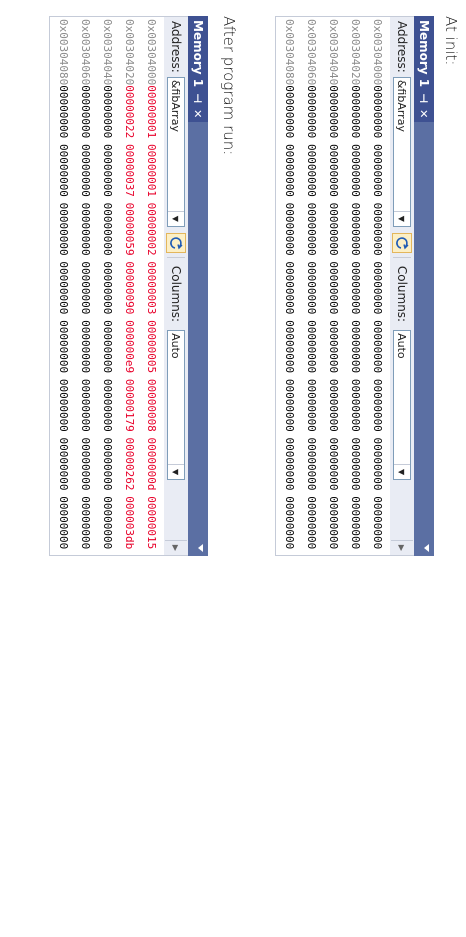  I want to click on memory-cell: 00000262, so click(129, 467).